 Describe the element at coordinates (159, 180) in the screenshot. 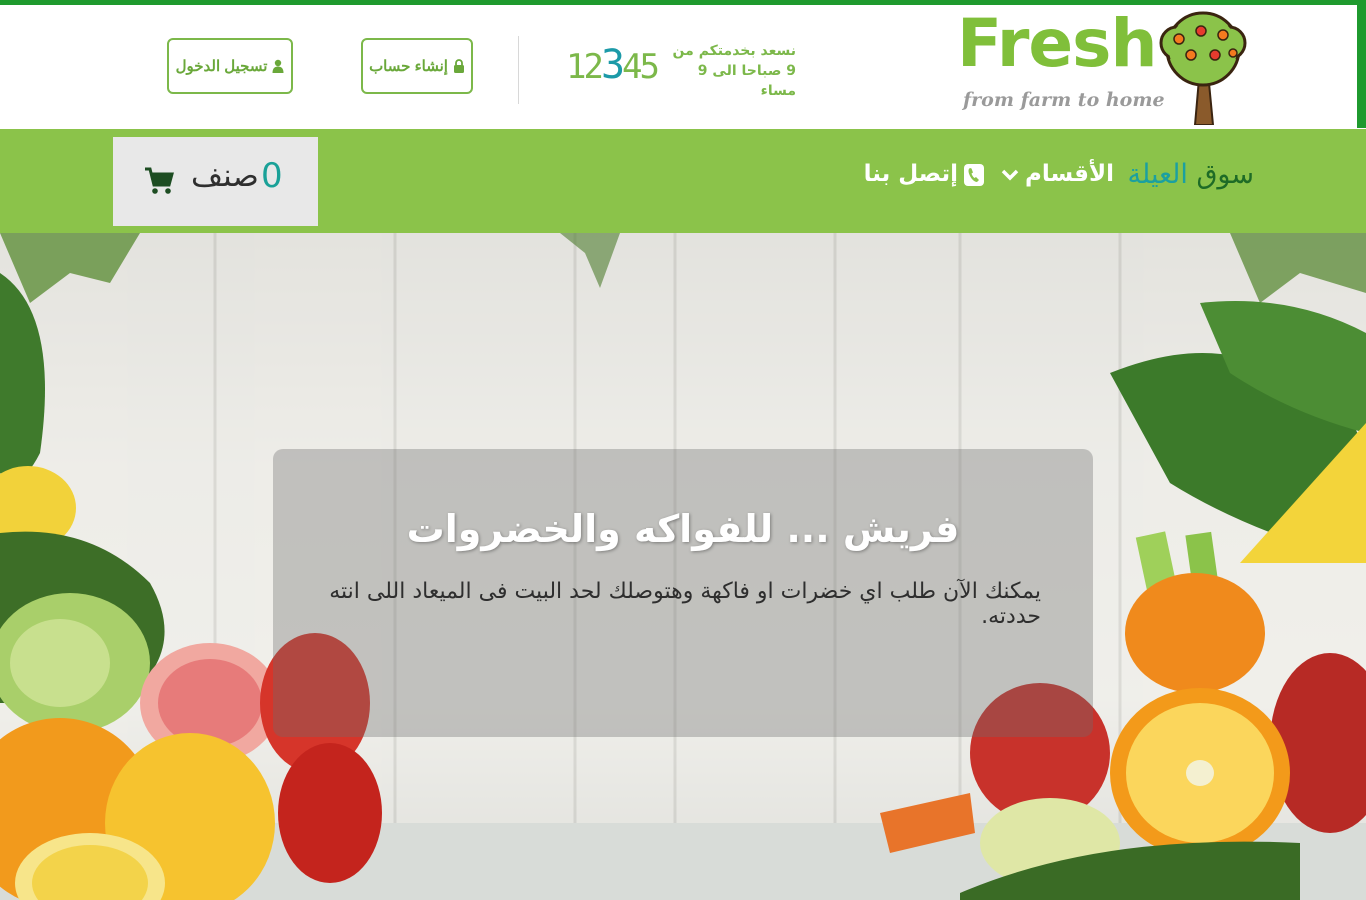

I see `shopping-cart-icon` at that location.